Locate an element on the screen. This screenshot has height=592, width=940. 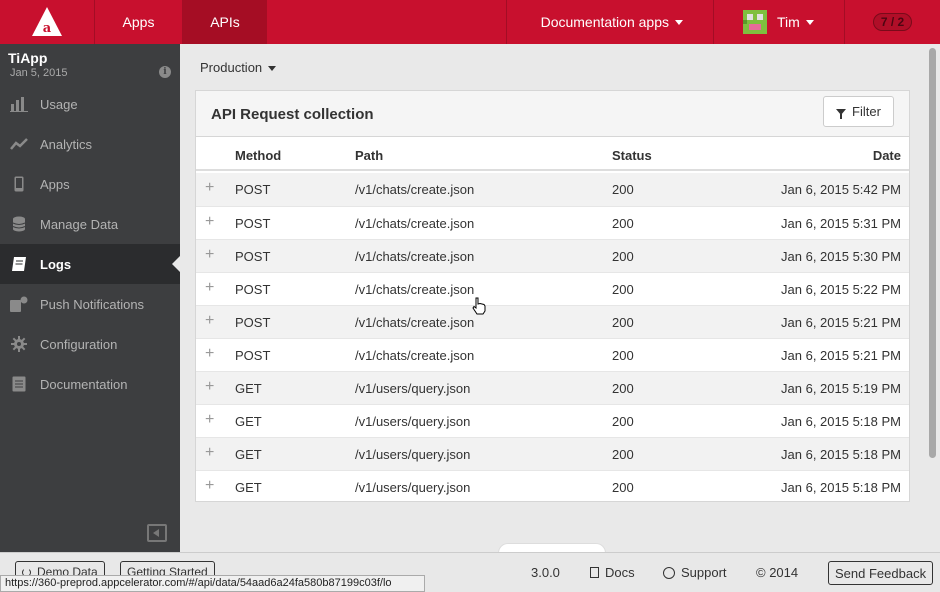
database-icon is located at coordinates (19, 224).